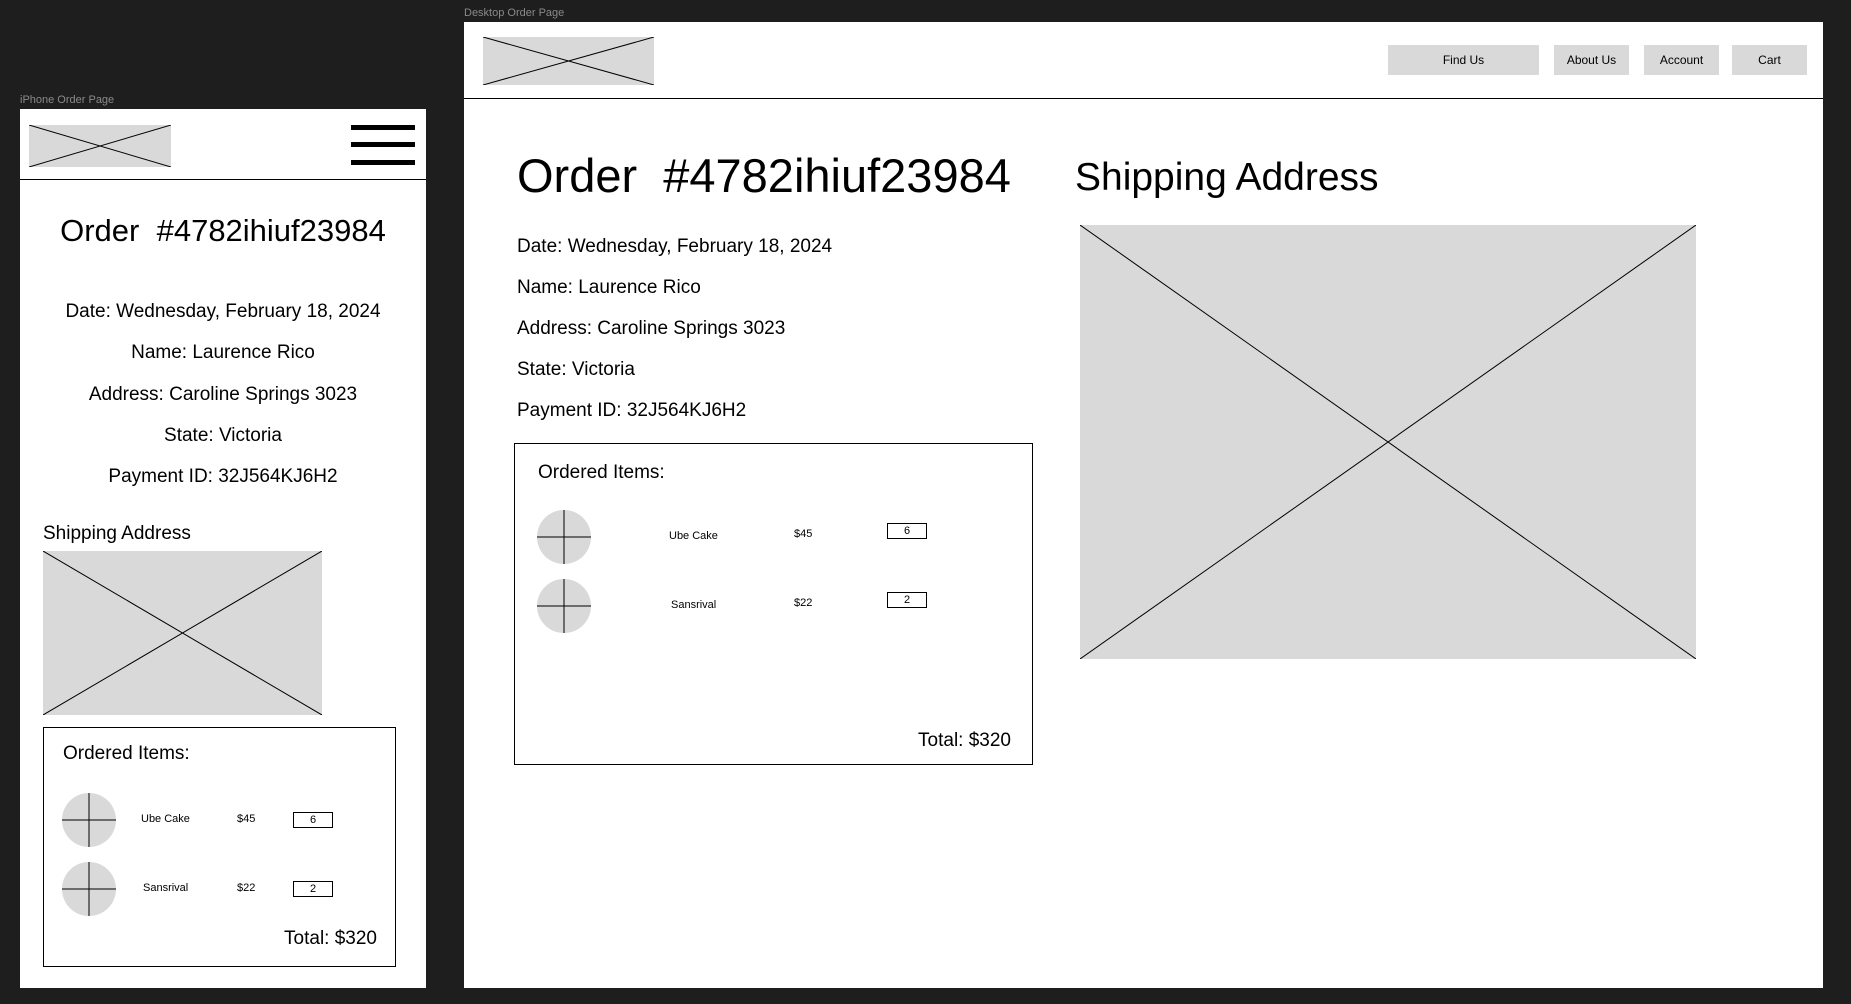 The width and height of the screenshot is (1851, 1004). What do you see at coordinates (1463, 60) in the screenshot?
I see `nav-find-us: Find Us` at bounding box center [1463, 60].